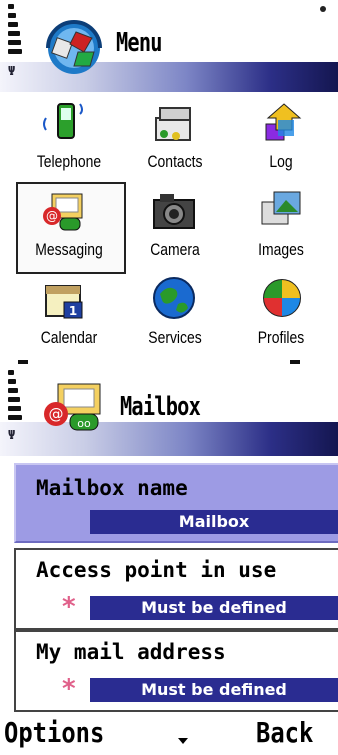 This screenshot has height=755, width=338. I want to click on app-item-profiles: Profiles, so click(281, 315).